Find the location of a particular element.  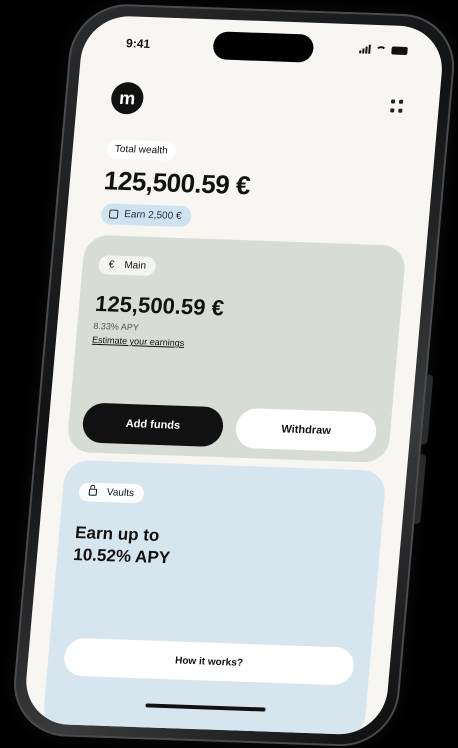

status-icons is located at coordinates (383, 50).